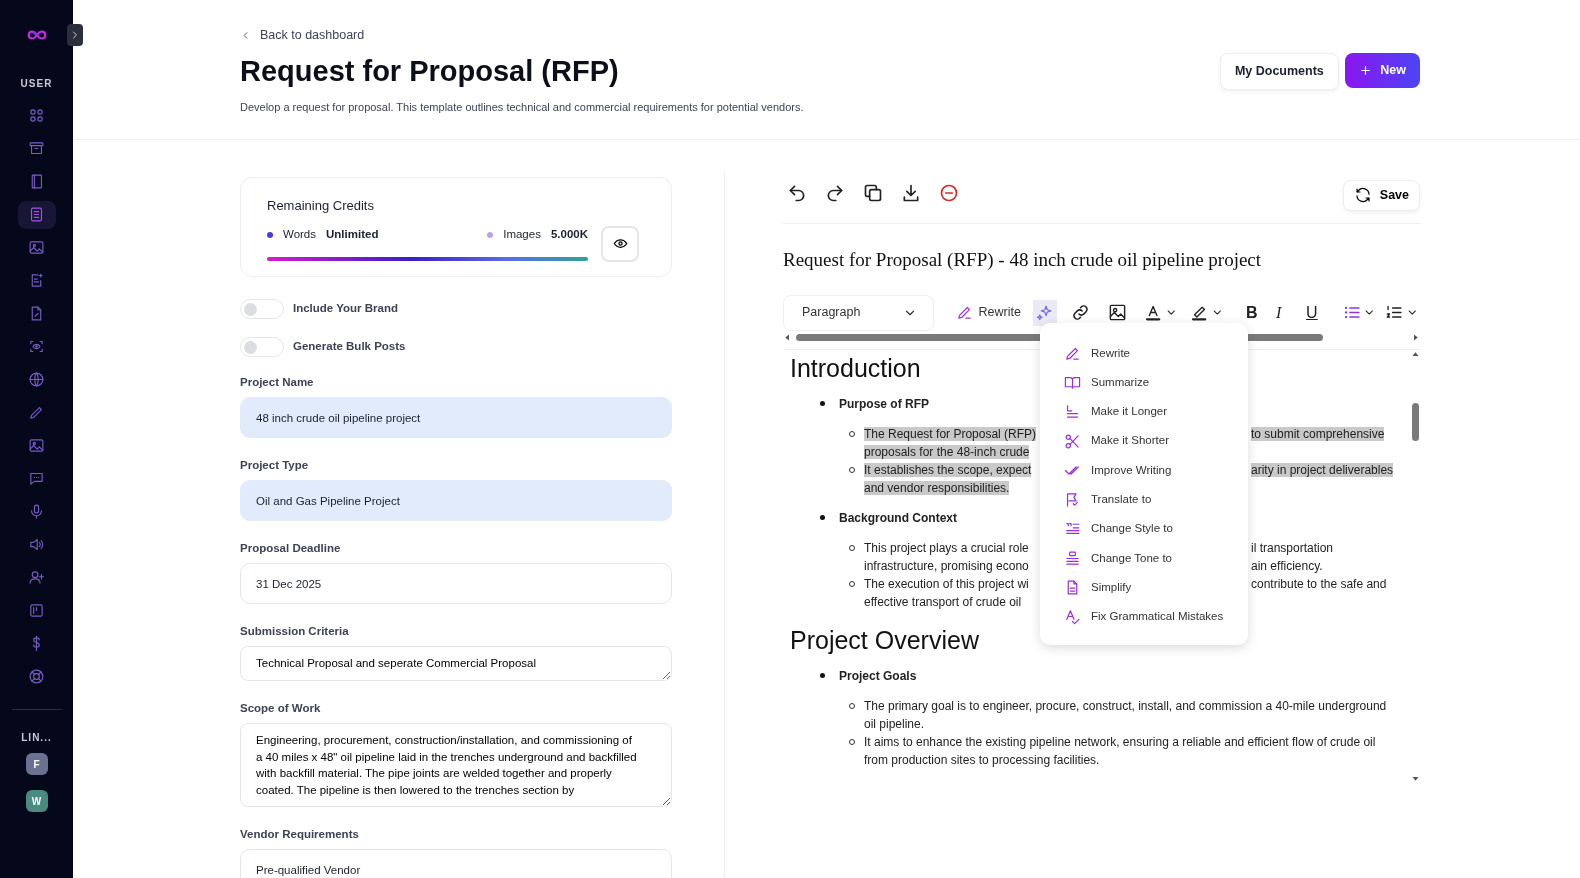 The width and height of the screenshot is (1580, 878). Describe the element at coordinates (300, 234) in the screenshot. I see `legend-label: Words` at that location.